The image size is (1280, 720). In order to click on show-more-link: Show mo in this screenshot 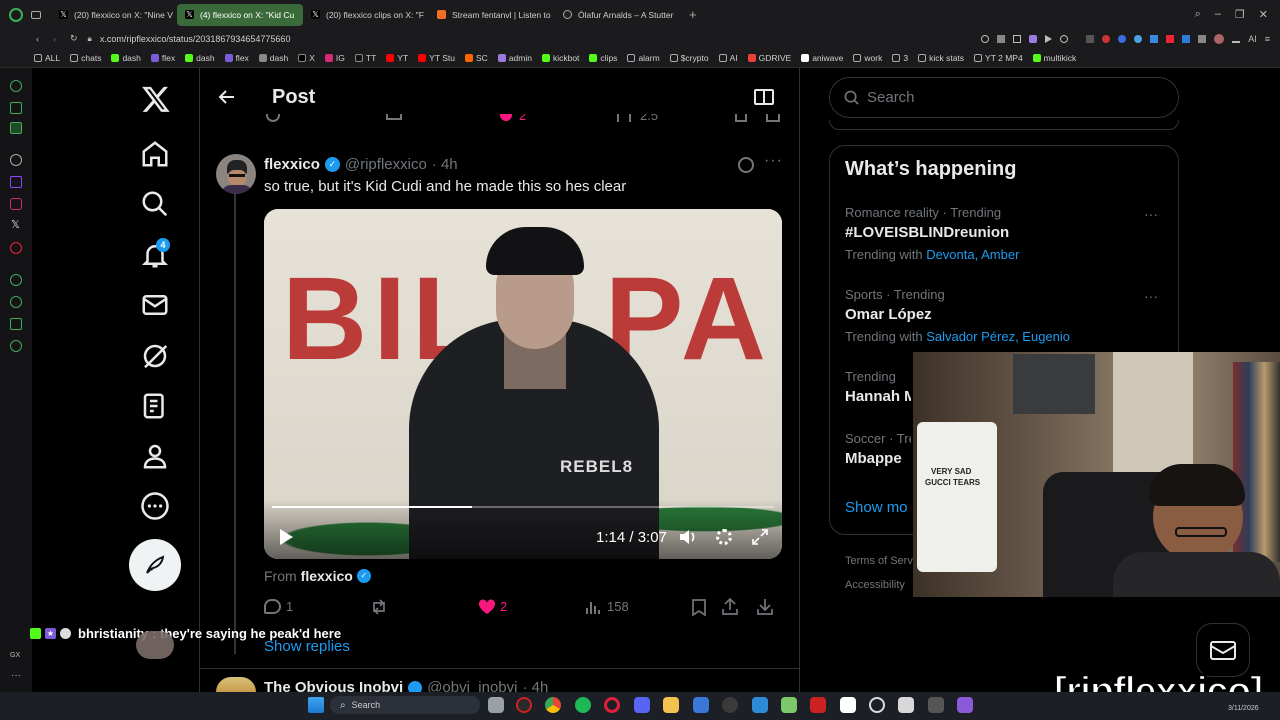, I will do `click(876, 507)`.